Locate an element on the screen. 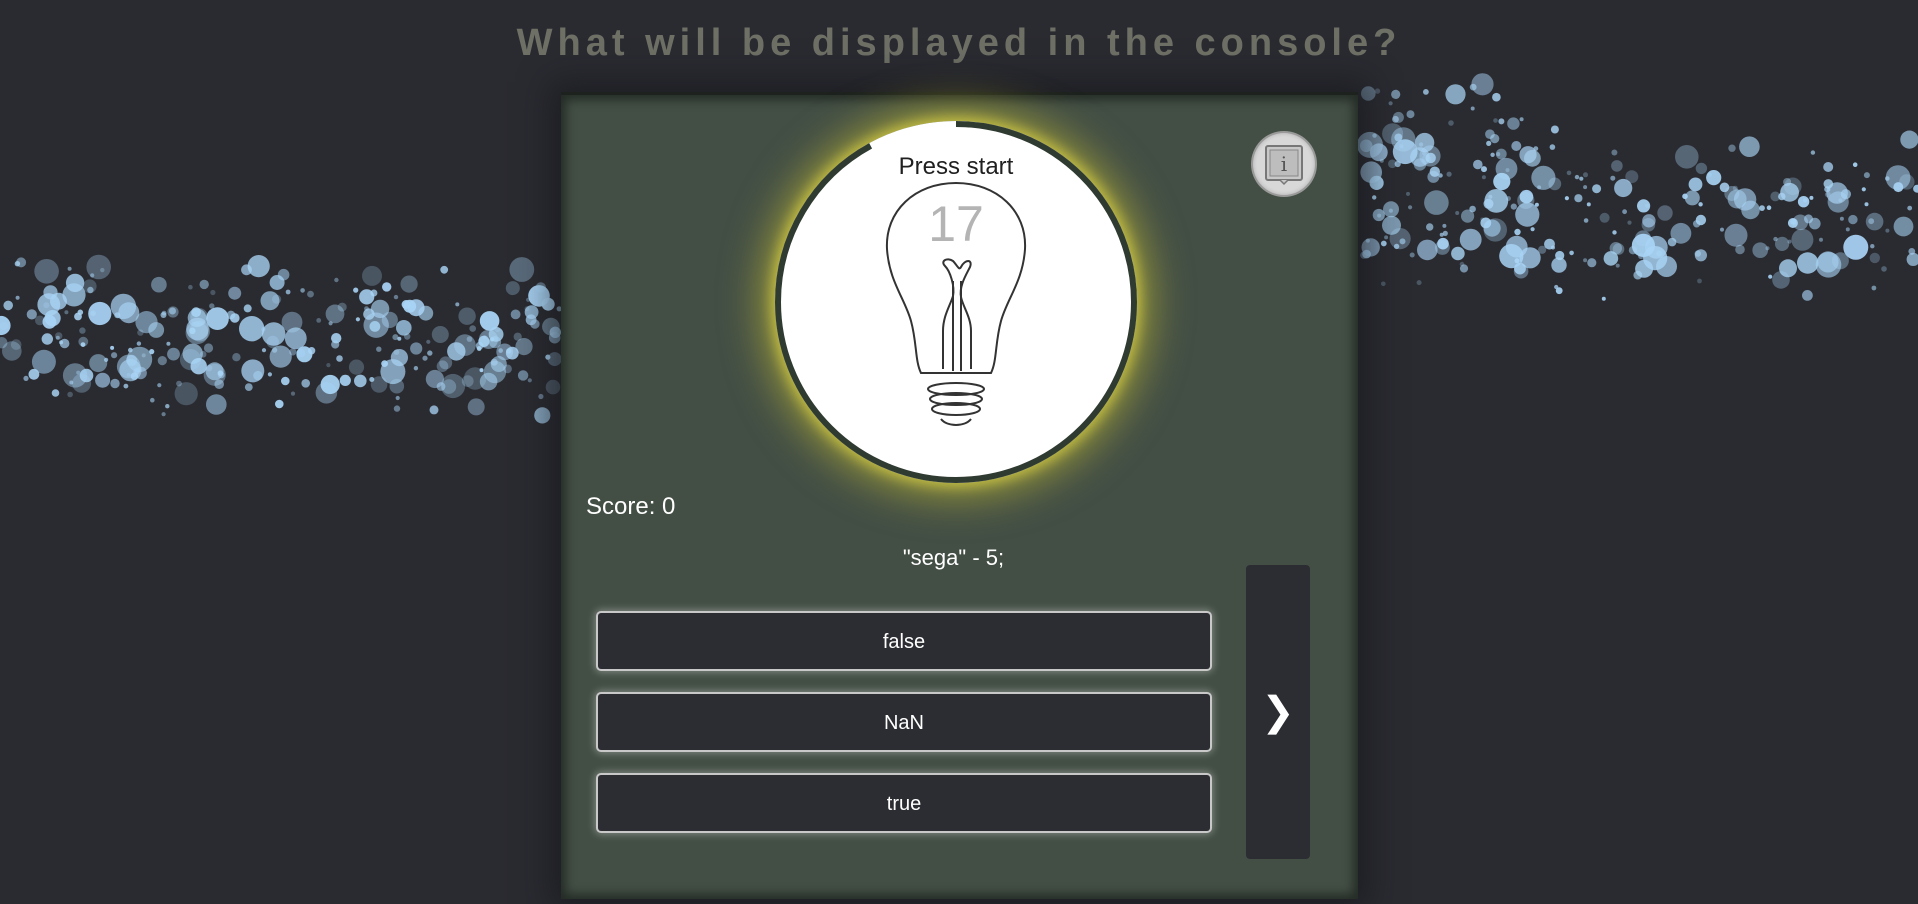 The height and width of the screenshot is (904, 1918). answer-button-2: NaN is located at coordinates (904, 722).